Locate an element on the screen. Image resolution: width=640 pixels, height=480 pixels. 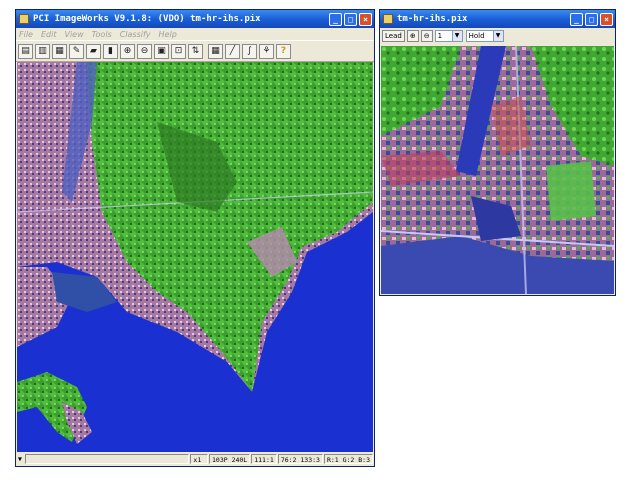
pencil-icon: ✎ is located at coordinates (76, 51).